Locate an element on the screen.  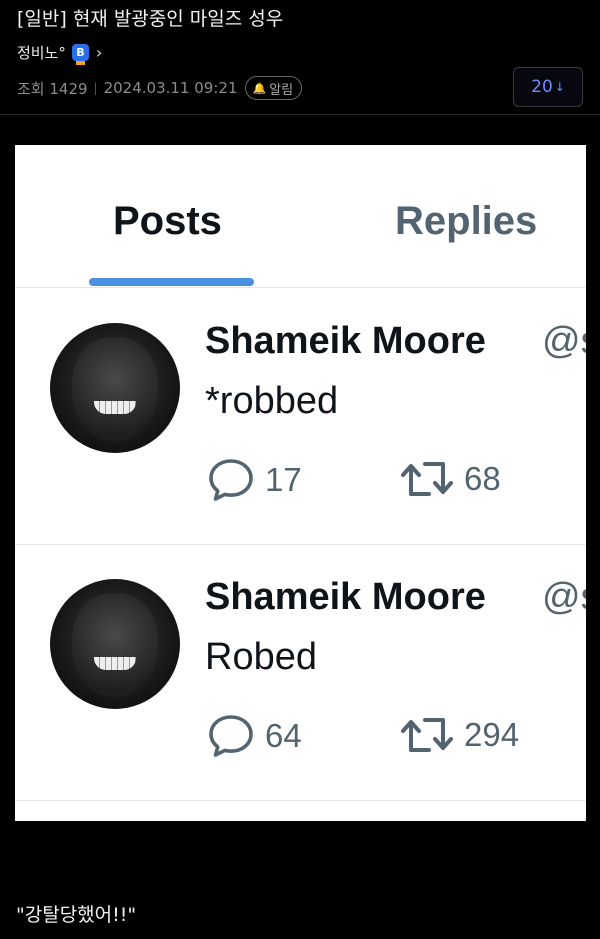
retweet-action: 68 is located at coordinates (450, 479).